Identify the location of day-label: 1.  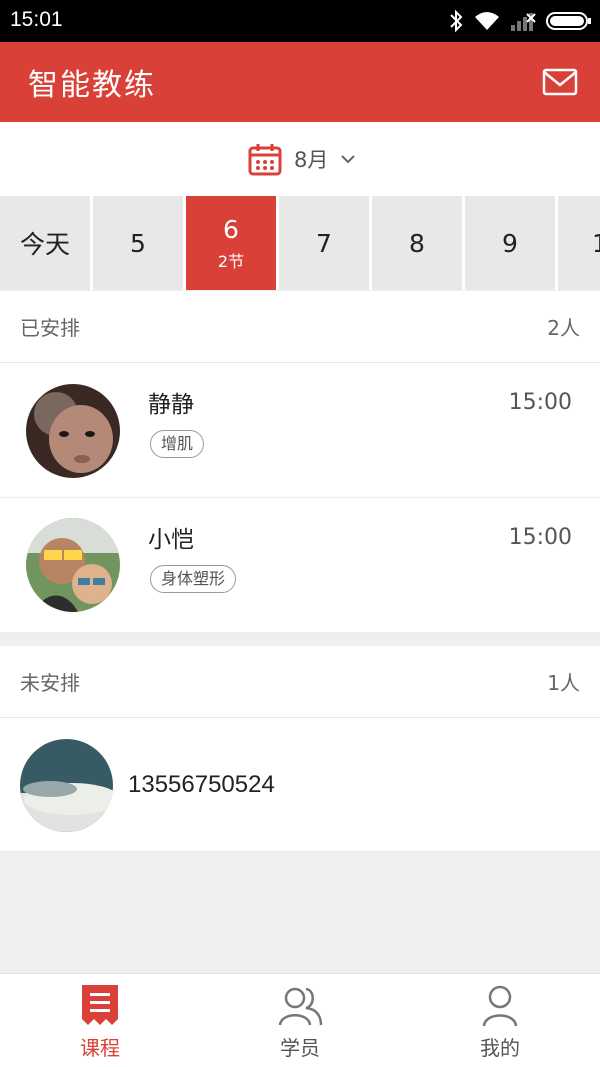
(596, 243).